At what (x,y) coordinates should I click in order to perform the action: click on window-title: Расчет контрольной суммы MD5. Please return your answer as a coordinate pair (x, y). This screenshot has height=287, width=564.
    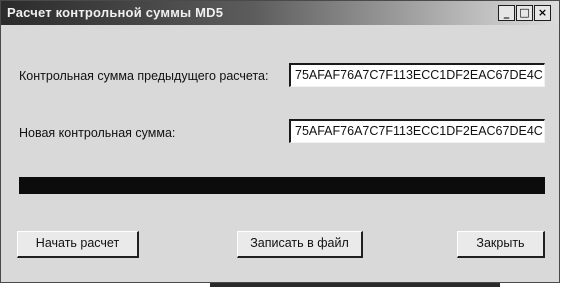
    Looking at the image, I should click on (115, 12).